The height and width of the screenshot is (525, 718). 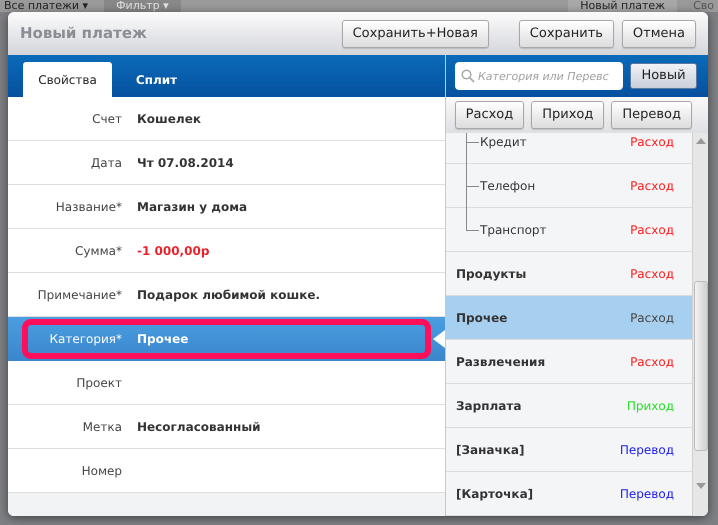 What do you see at coordinates (192, 207) in the screenshot?
I see `field-value: Магазин у дома` at bounding box center [192, 207].